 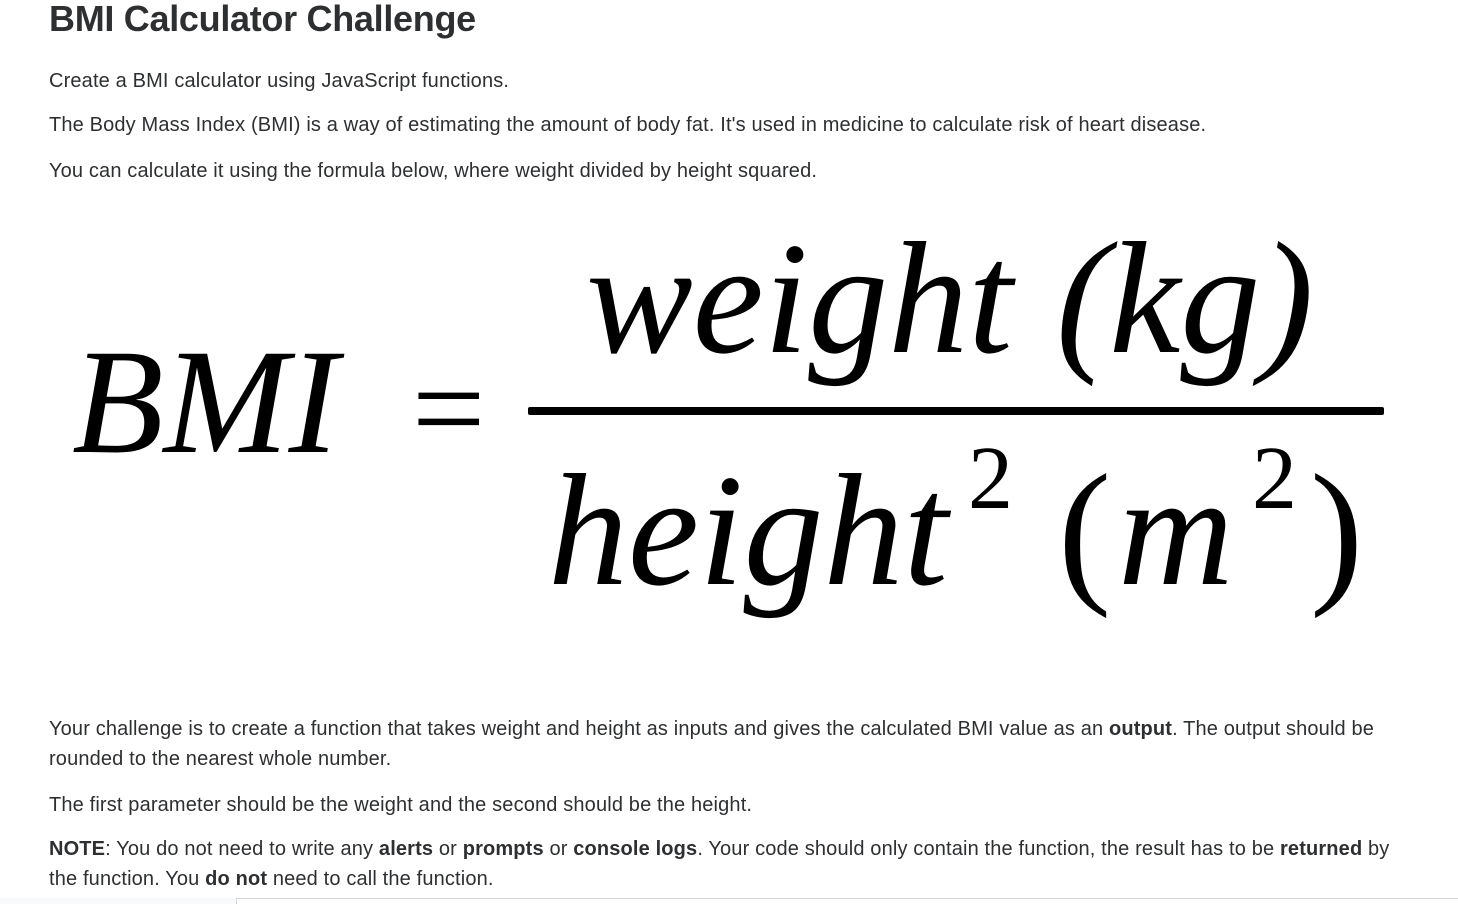 What do you see at coordinates (558, 849) in the screenshot?
I see `note-text-3: or` at bounding box center [558, 849].